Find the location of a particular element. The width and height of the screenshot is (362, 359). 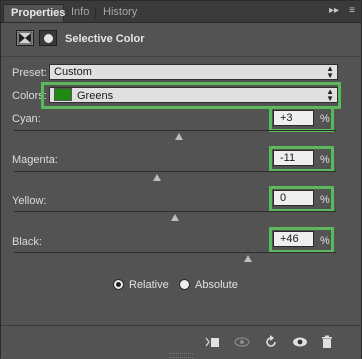

trash-glyph-icon is located at coordinates (327, 341).